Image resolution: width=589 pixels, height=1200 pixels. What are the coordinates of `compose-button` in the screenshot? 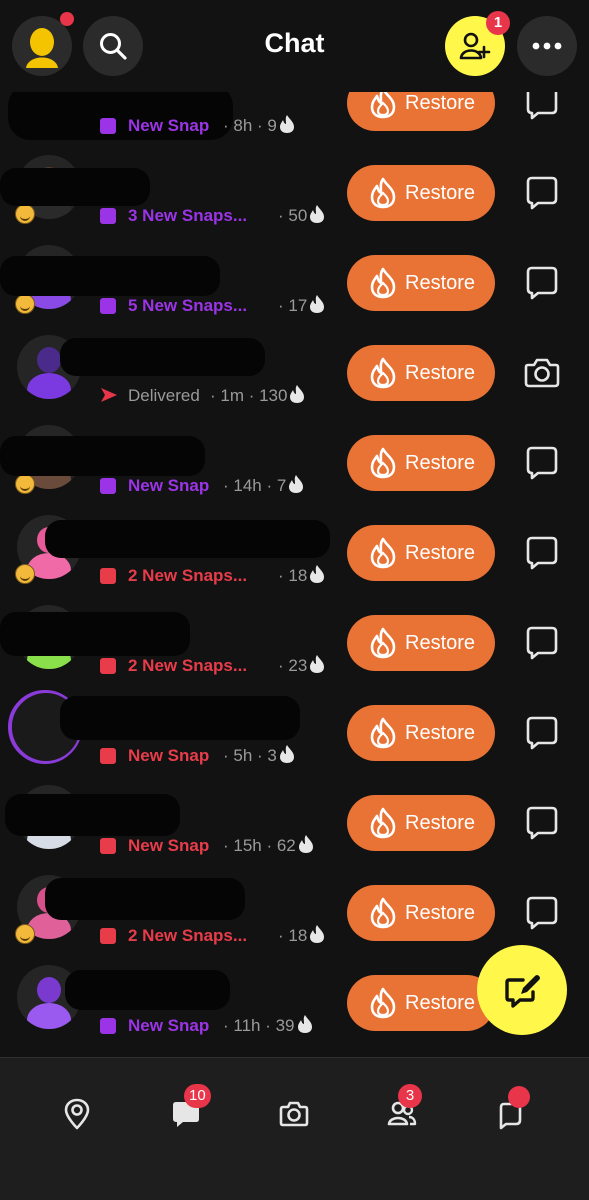 It's located at (522, 990).